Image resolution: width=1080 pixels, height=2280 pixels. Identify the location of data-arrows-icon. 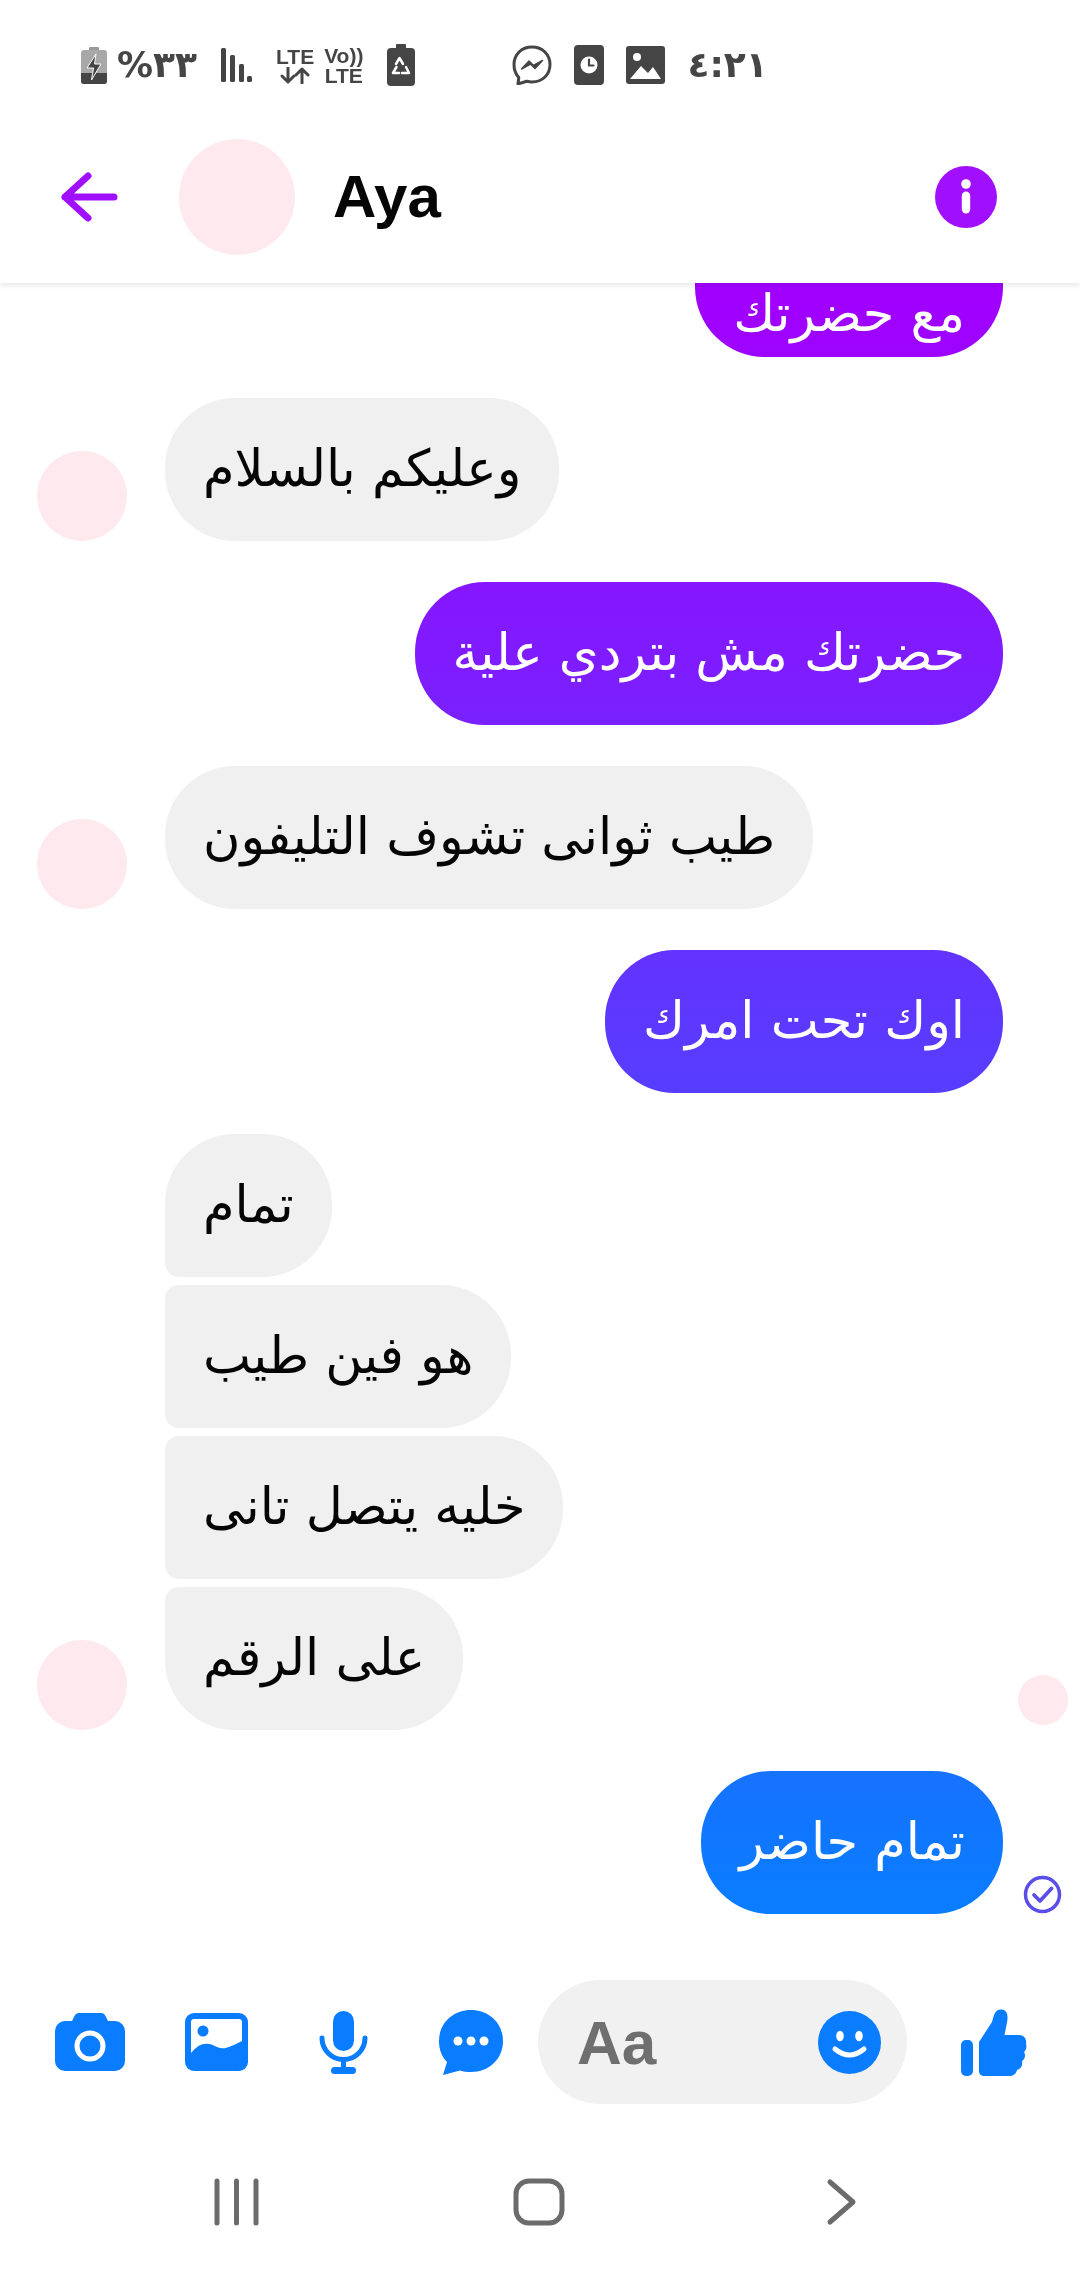
(295, 75).